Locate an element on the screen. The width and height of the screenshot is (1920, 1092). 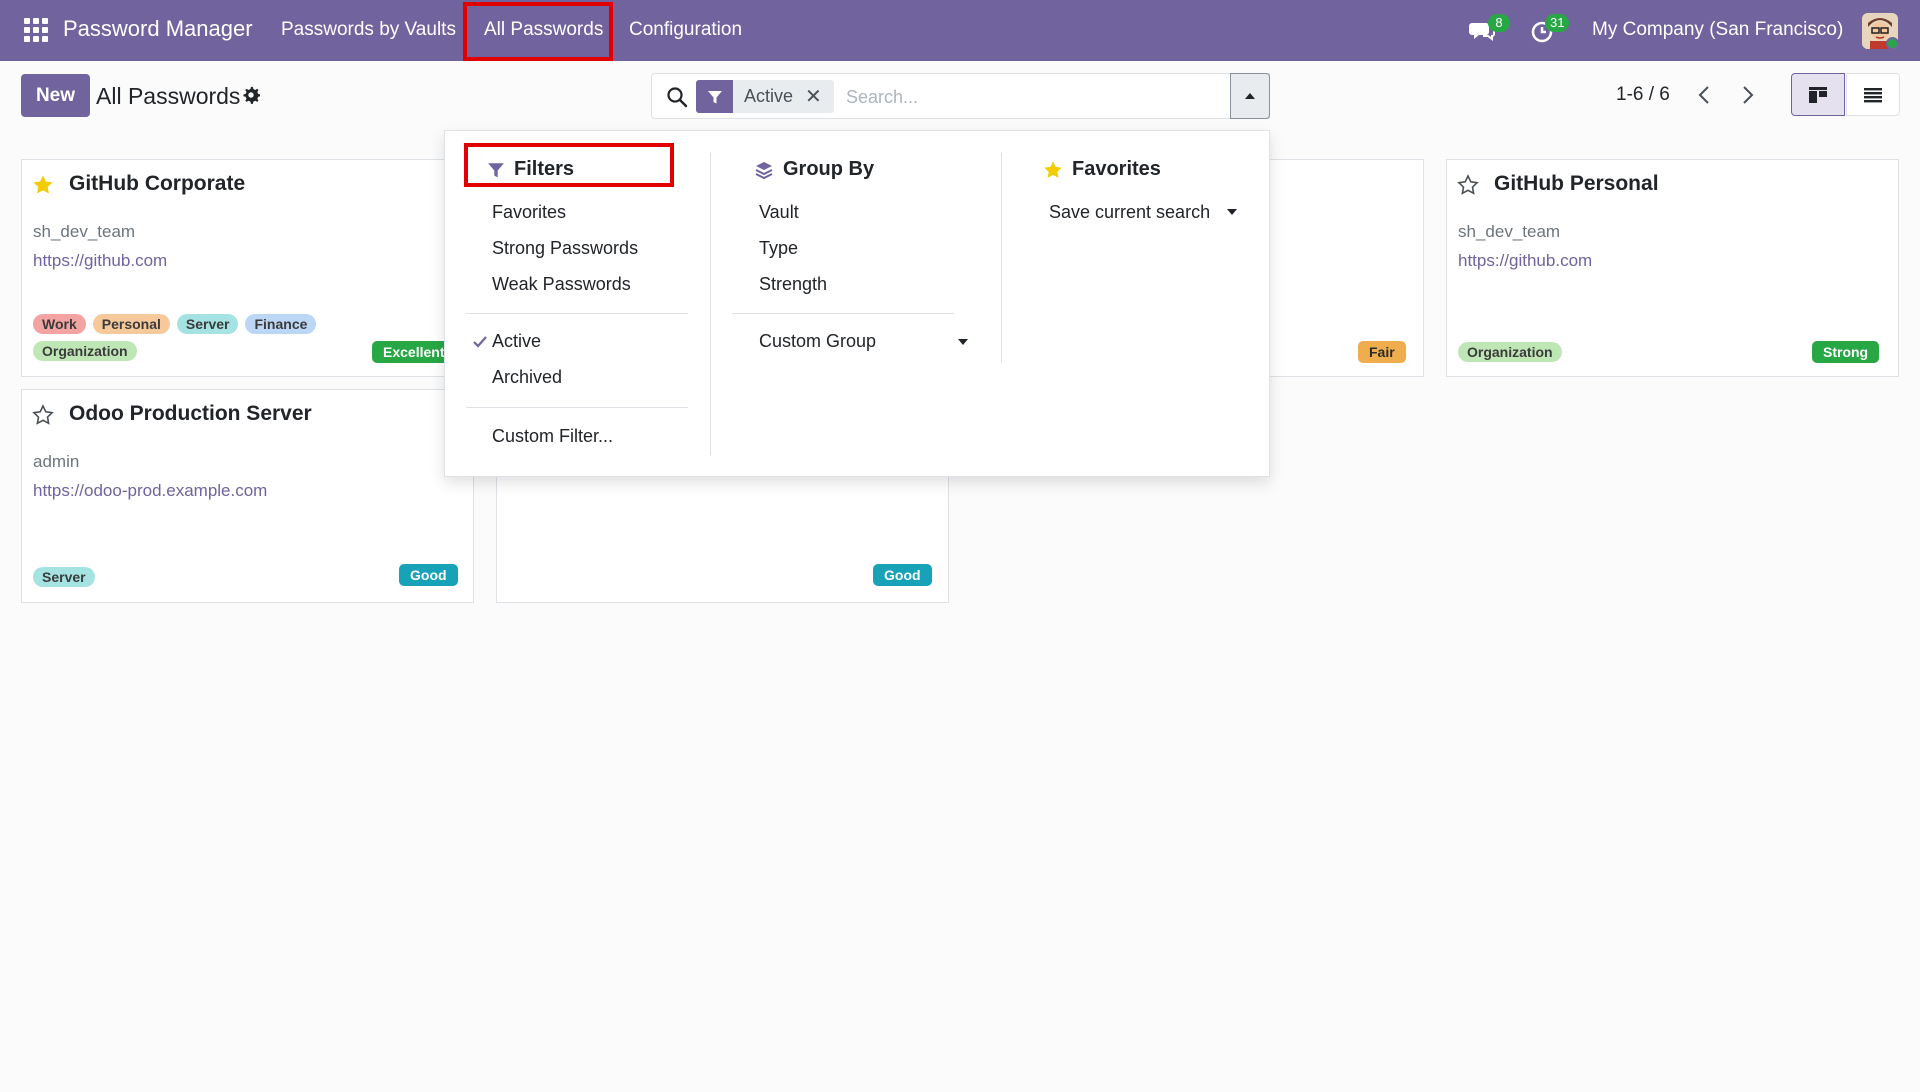
chevron-left-icon is located at coordinates (1703, 95).